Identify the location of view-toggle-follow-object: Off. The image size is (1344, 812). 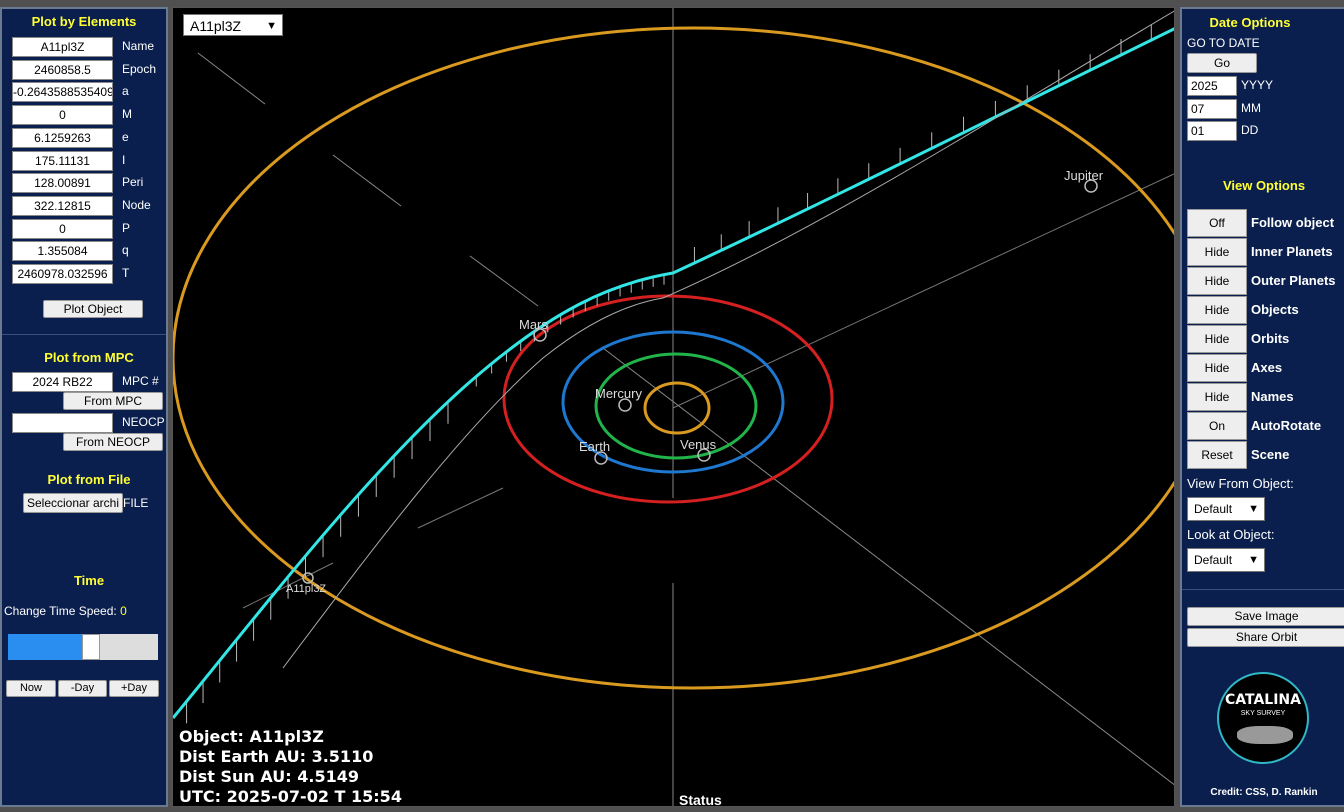
(1217, 223).